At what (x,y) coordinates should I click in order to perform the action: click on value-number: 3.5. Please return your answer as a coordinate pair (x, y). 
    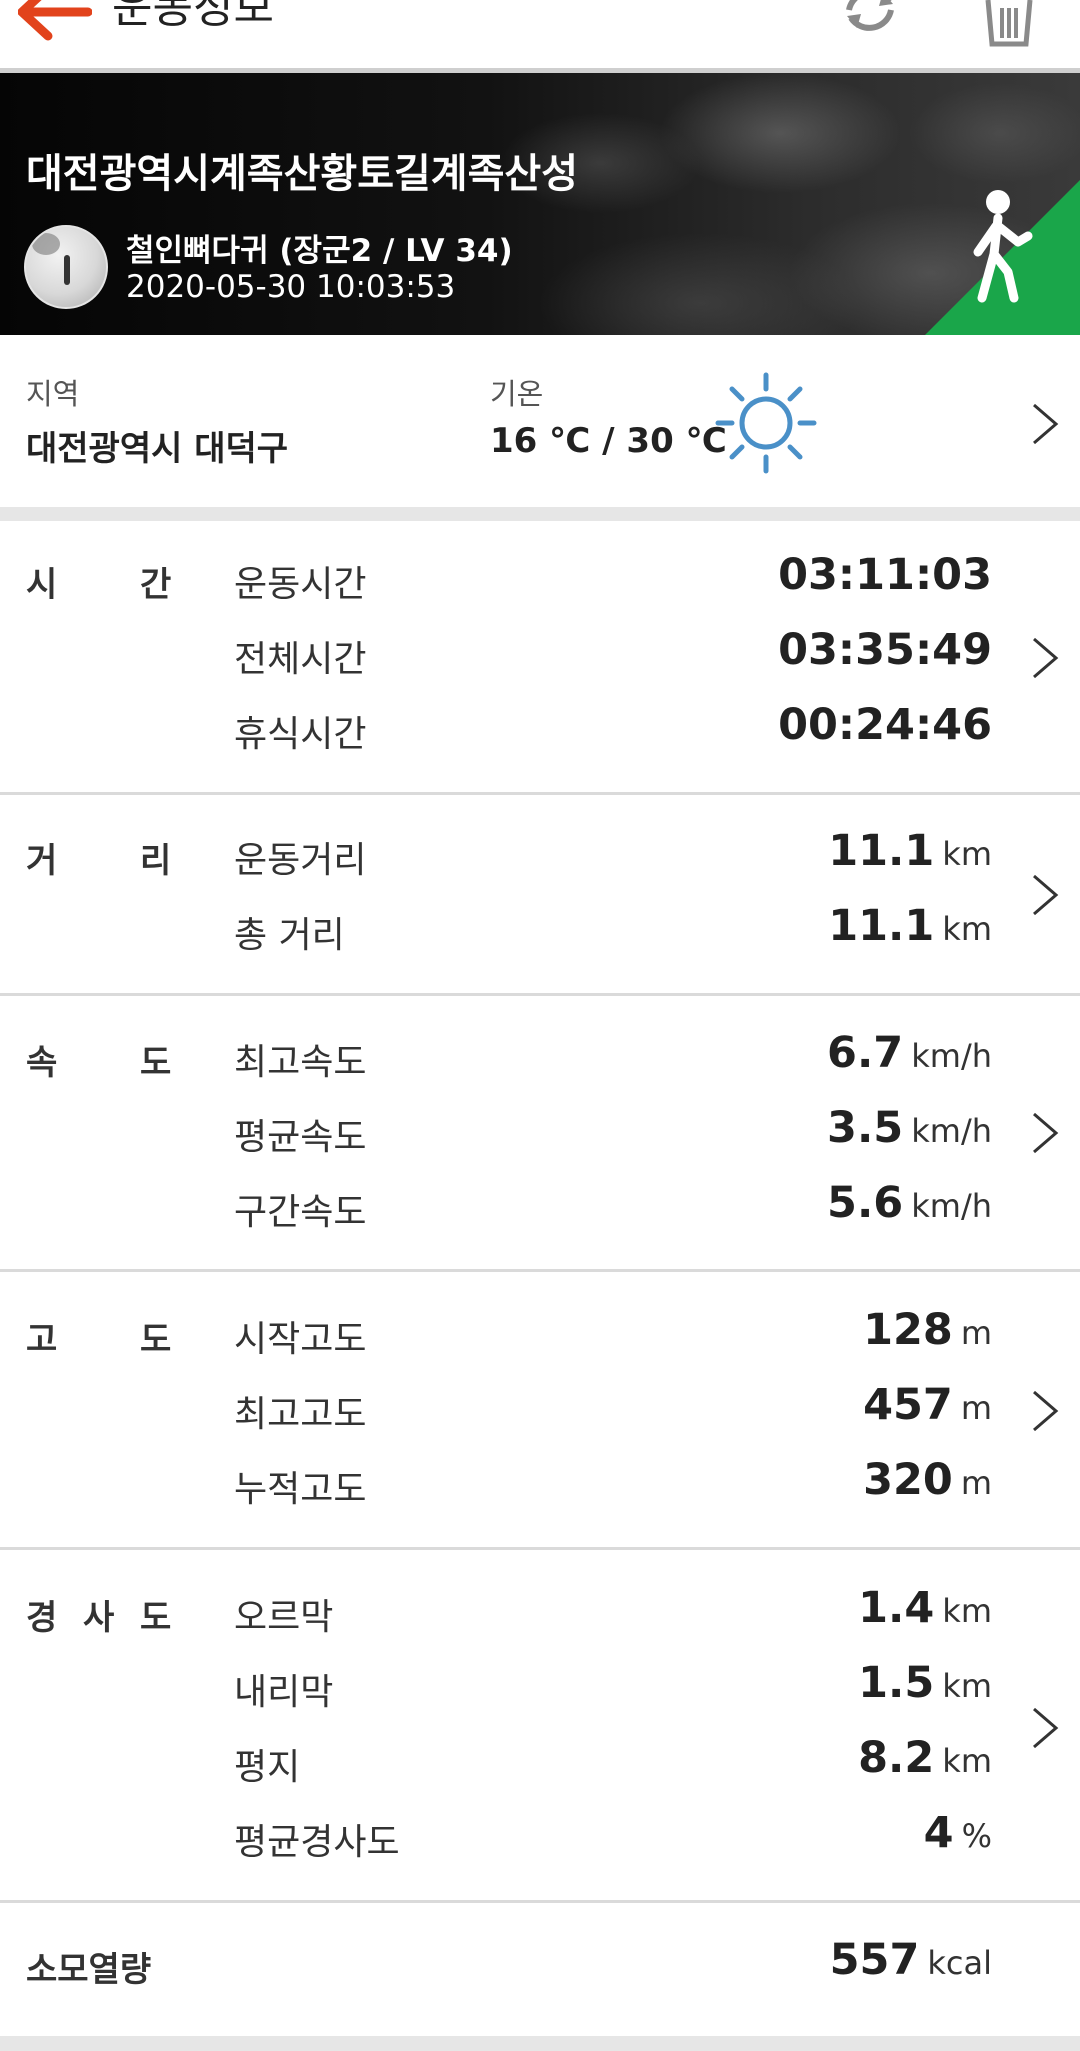
    Looking at the image, I should click on (865, 1128).